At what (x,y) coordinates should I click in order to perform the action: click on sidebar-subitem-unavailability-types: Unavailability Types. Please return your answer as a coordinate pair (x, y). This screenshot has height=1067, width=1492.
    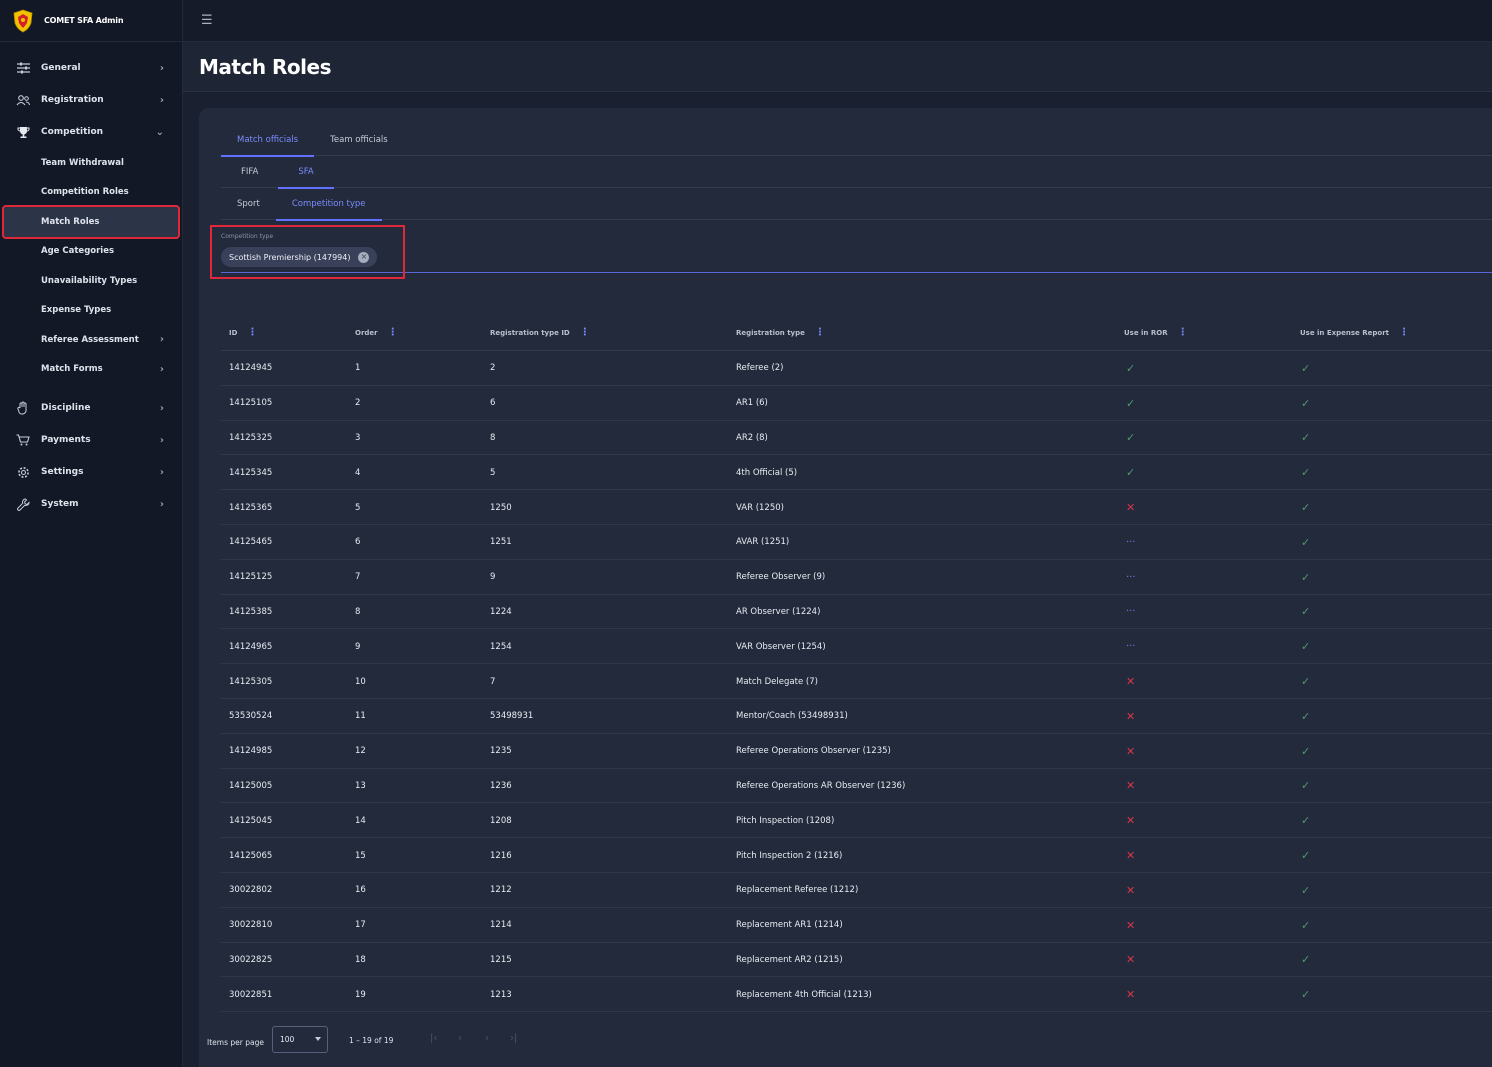
    Looking at the image, I should click on (91, 281).